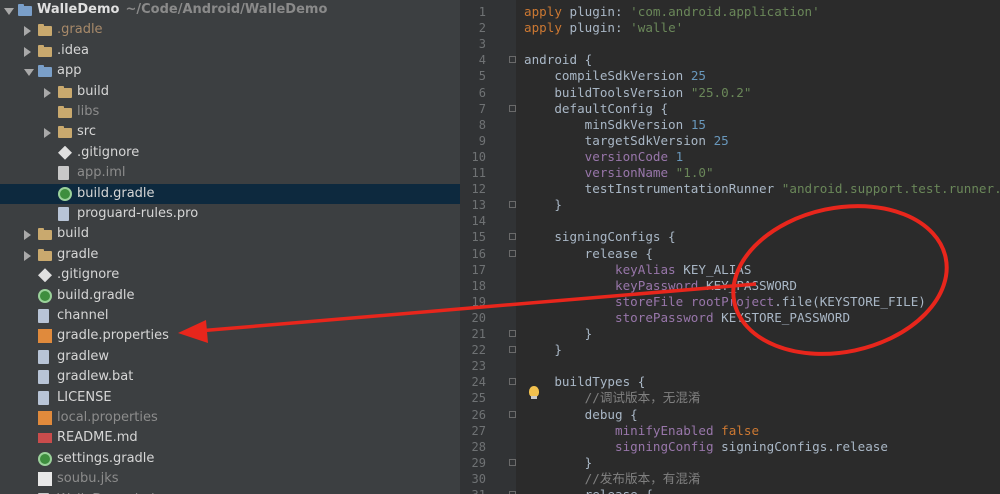 The width and height of the screenshot is (1000, 494). What do you see at coordinates (230, 336) in the screenshot?
I see `tree-item-gradle-properties: gradle.properties` at bounding box center [230, 336].